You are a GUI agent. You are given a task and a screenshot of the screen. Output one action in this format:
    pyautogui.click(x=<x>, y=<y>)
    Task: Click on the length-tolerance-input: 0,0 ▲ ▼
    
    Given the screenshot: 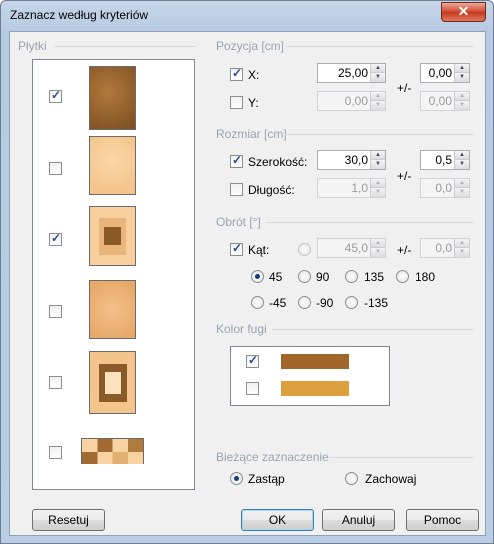 What is the action you would take?
    pyautogui.click(x=445, y=188)
    